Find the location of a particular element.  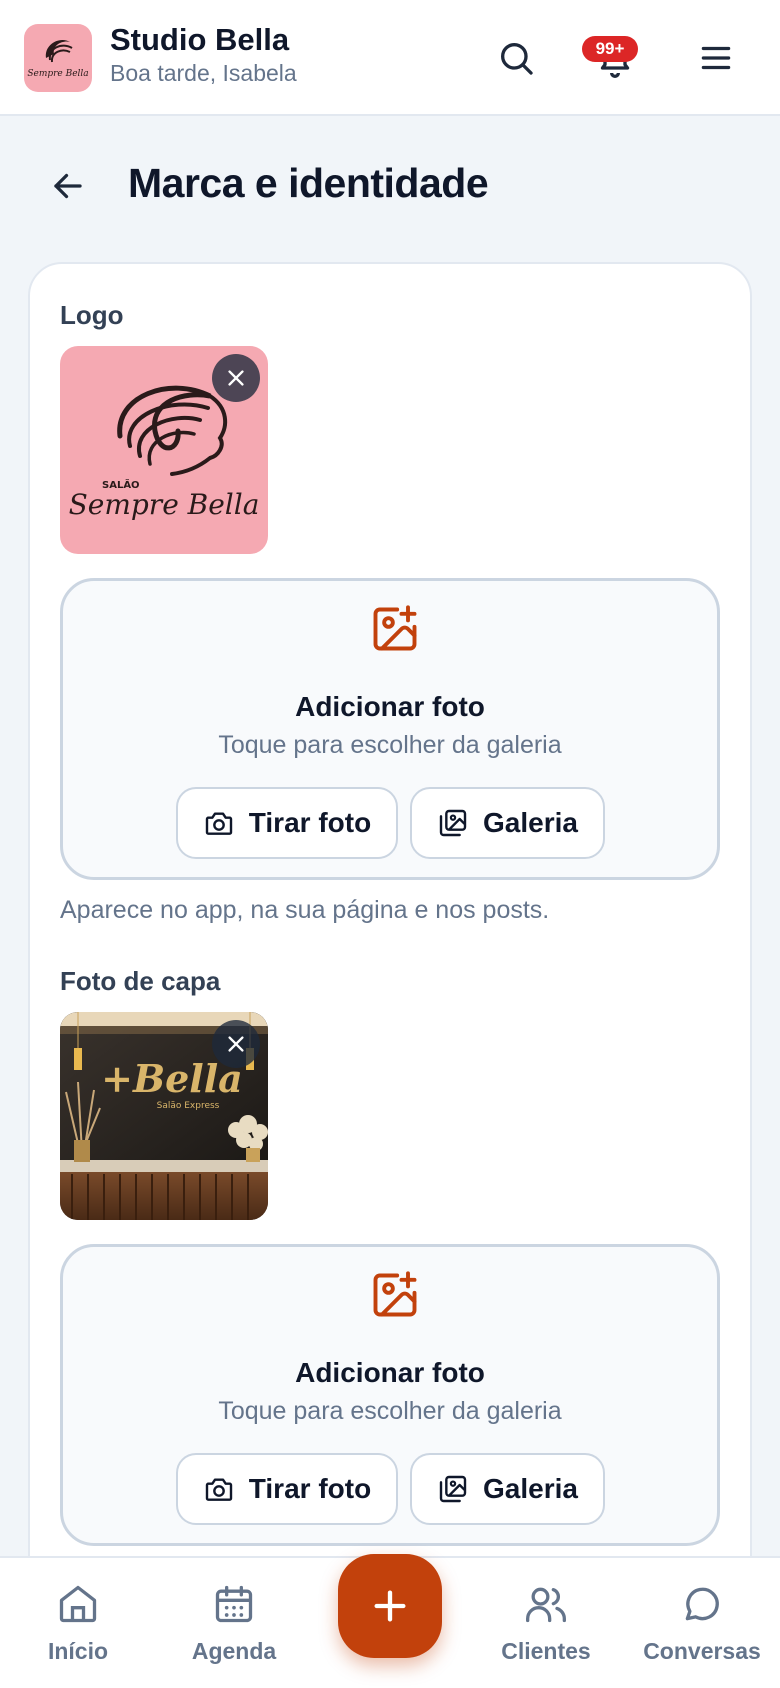

search-icon is located at coordinates (517, 59).